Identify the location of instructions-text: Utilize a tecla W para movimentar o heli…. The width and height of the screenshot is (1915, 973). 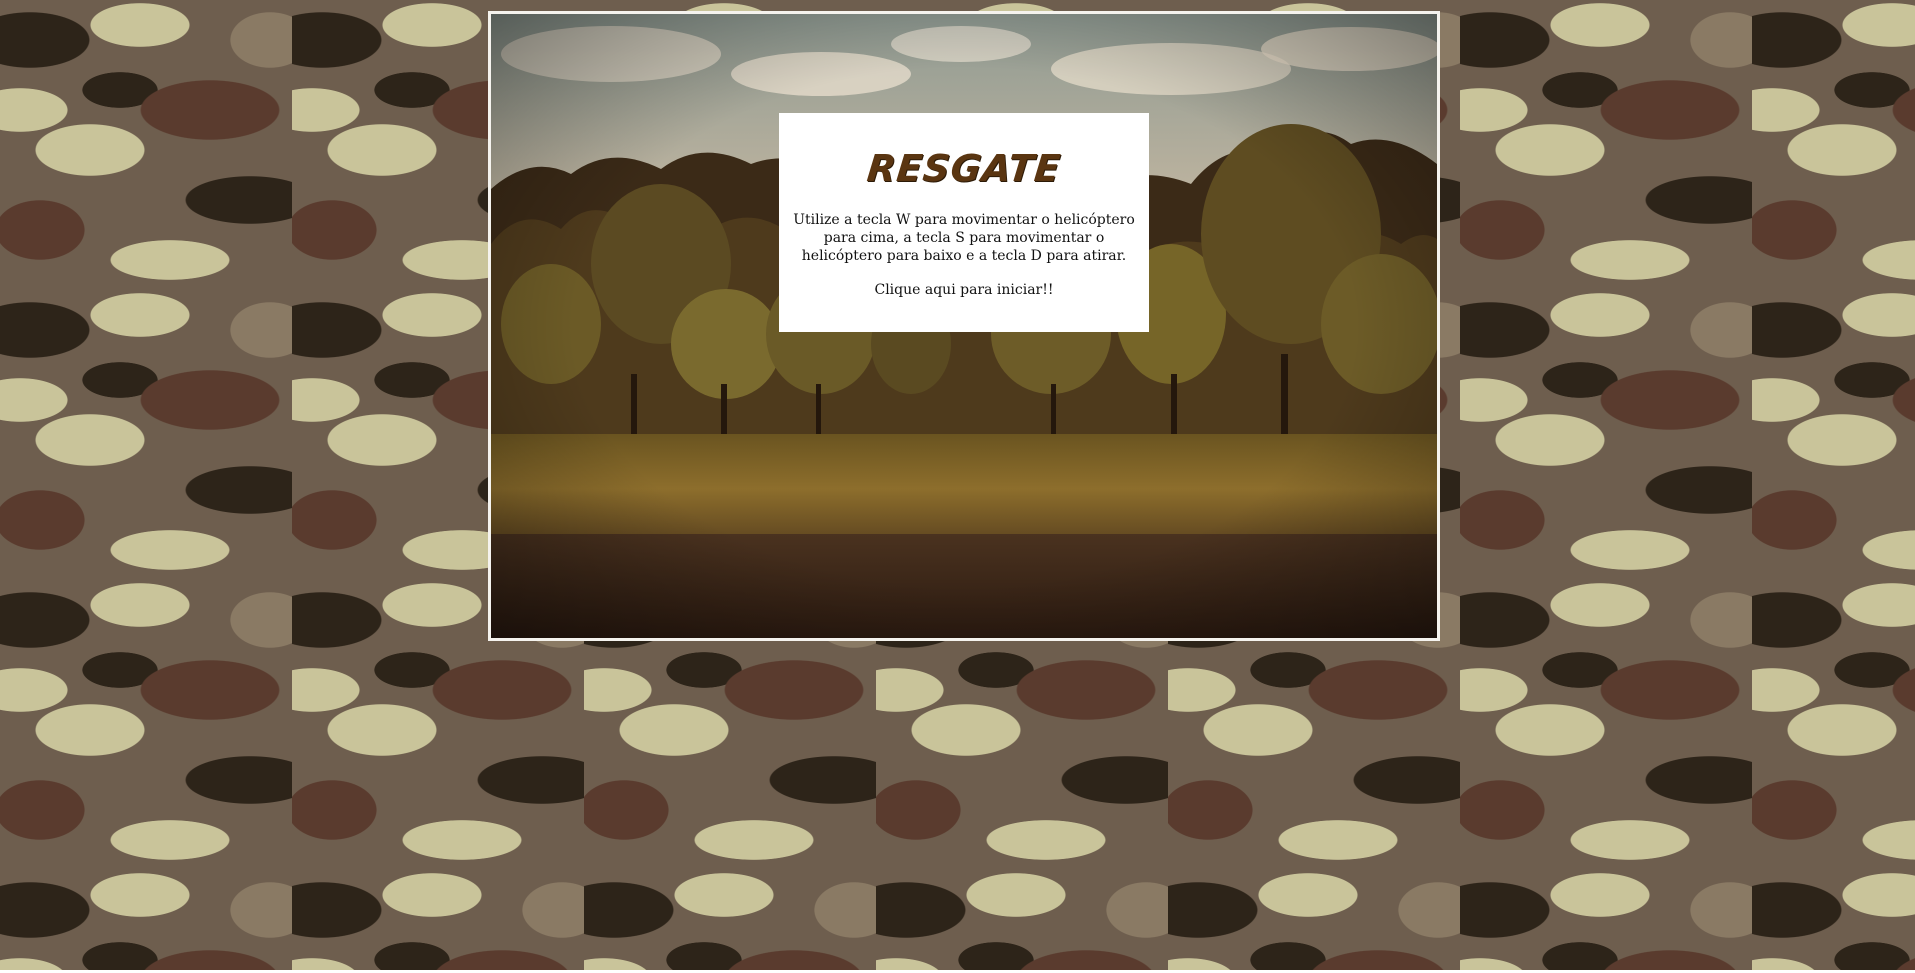
(964, 238).